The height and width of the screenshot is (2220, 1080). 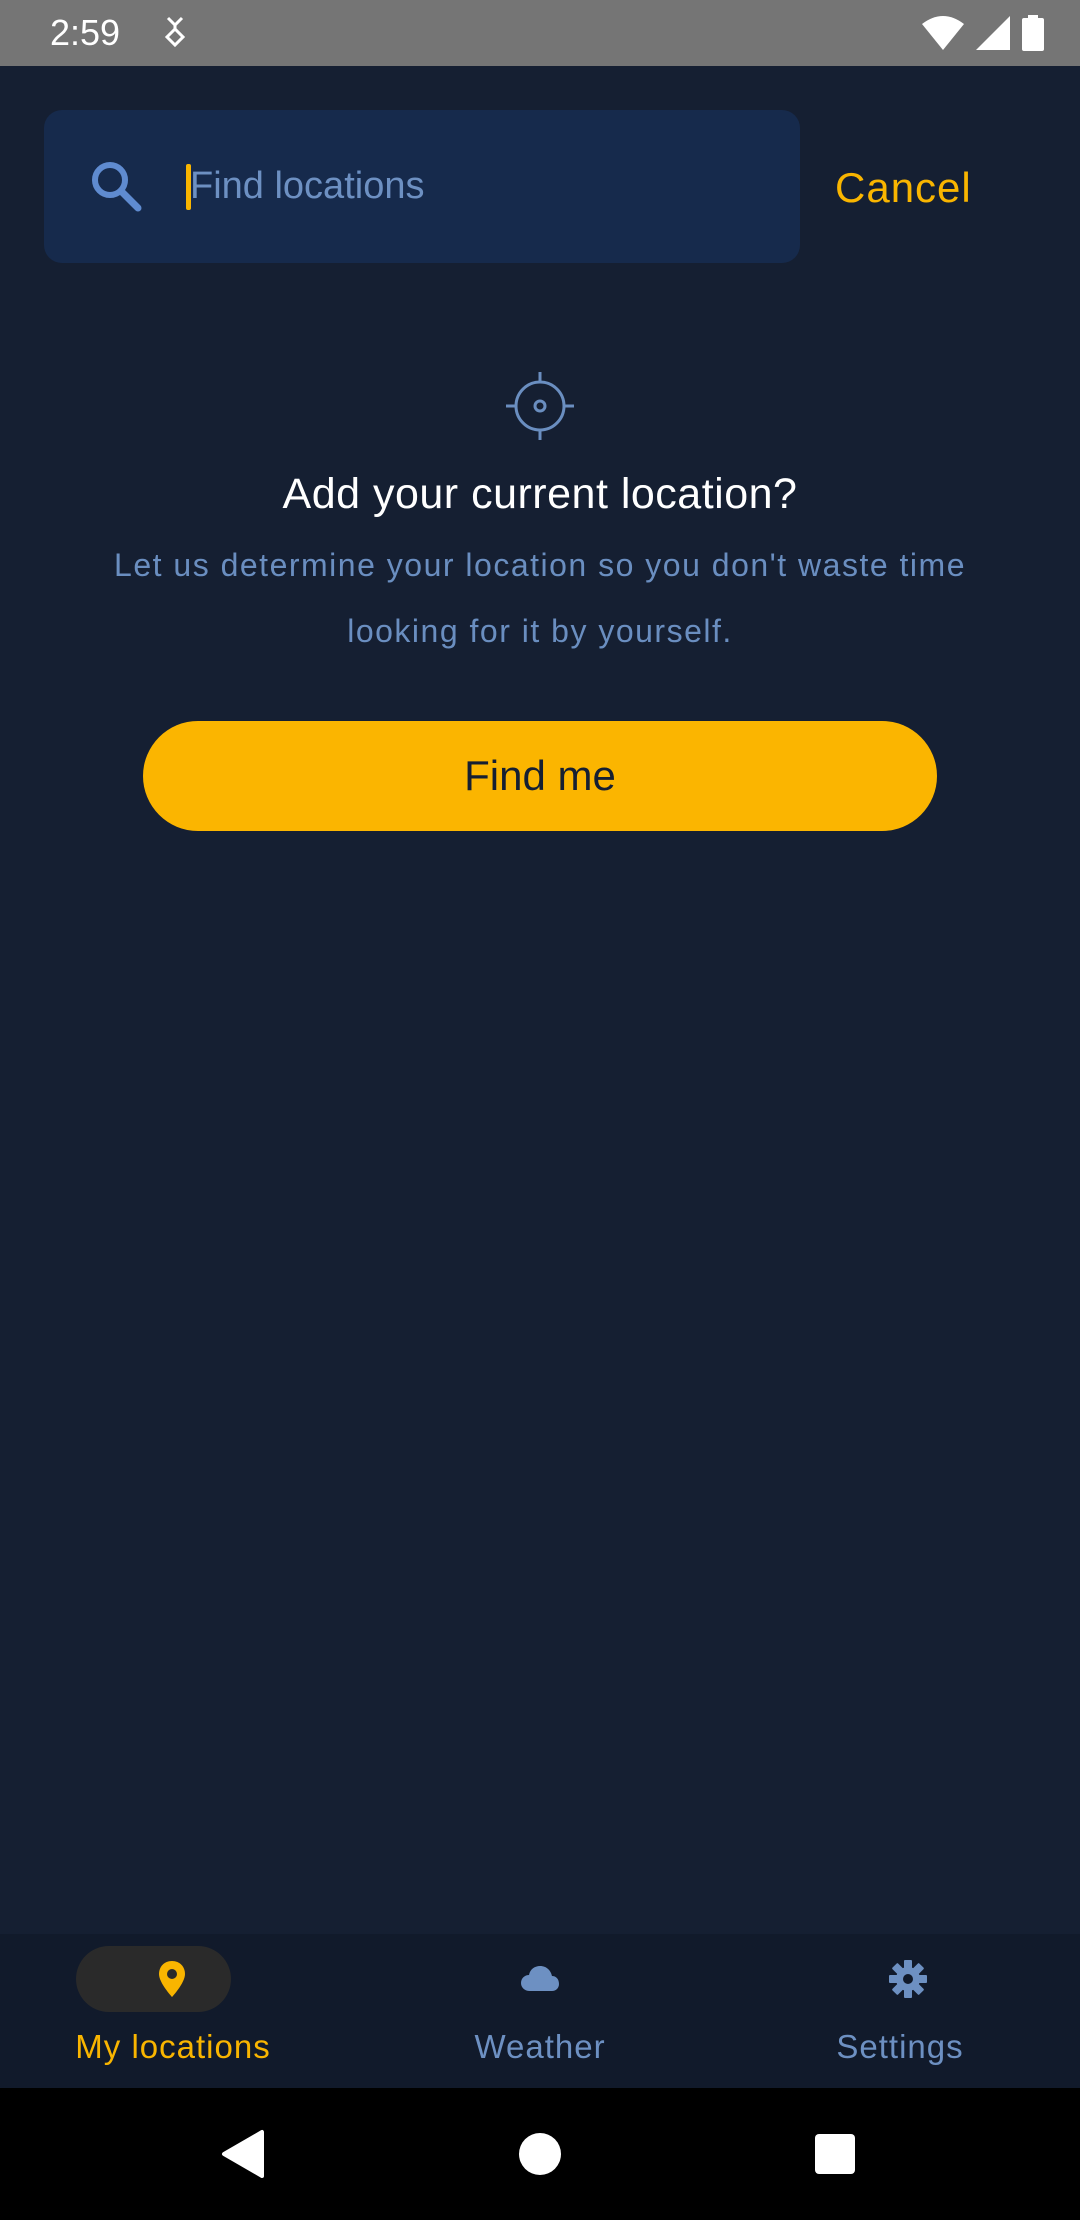 I want to click on prompt-title: Add your current location?, so click(x=540, y=494).